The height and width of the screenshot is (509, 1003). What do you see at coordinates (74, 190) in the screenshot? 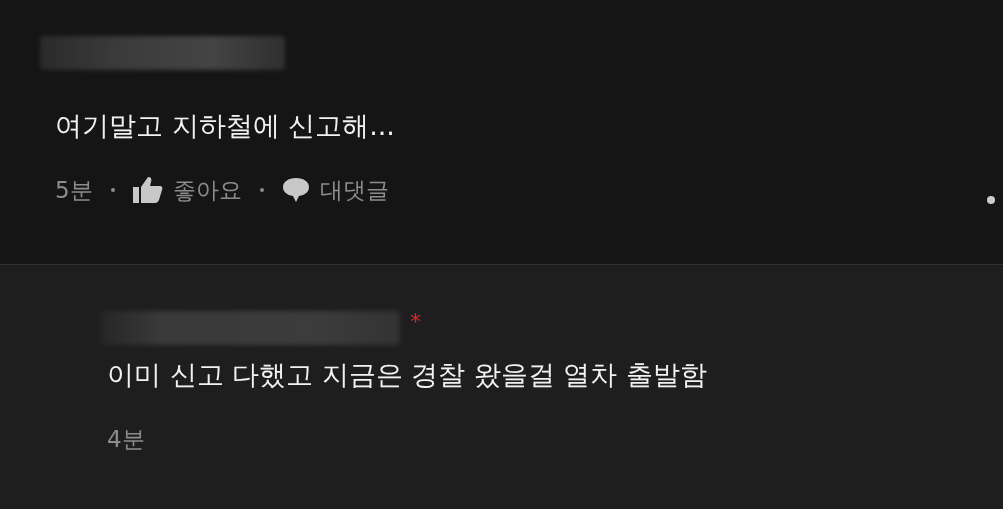
I see `timestamp: 5분` at bounding box center [74, 190].